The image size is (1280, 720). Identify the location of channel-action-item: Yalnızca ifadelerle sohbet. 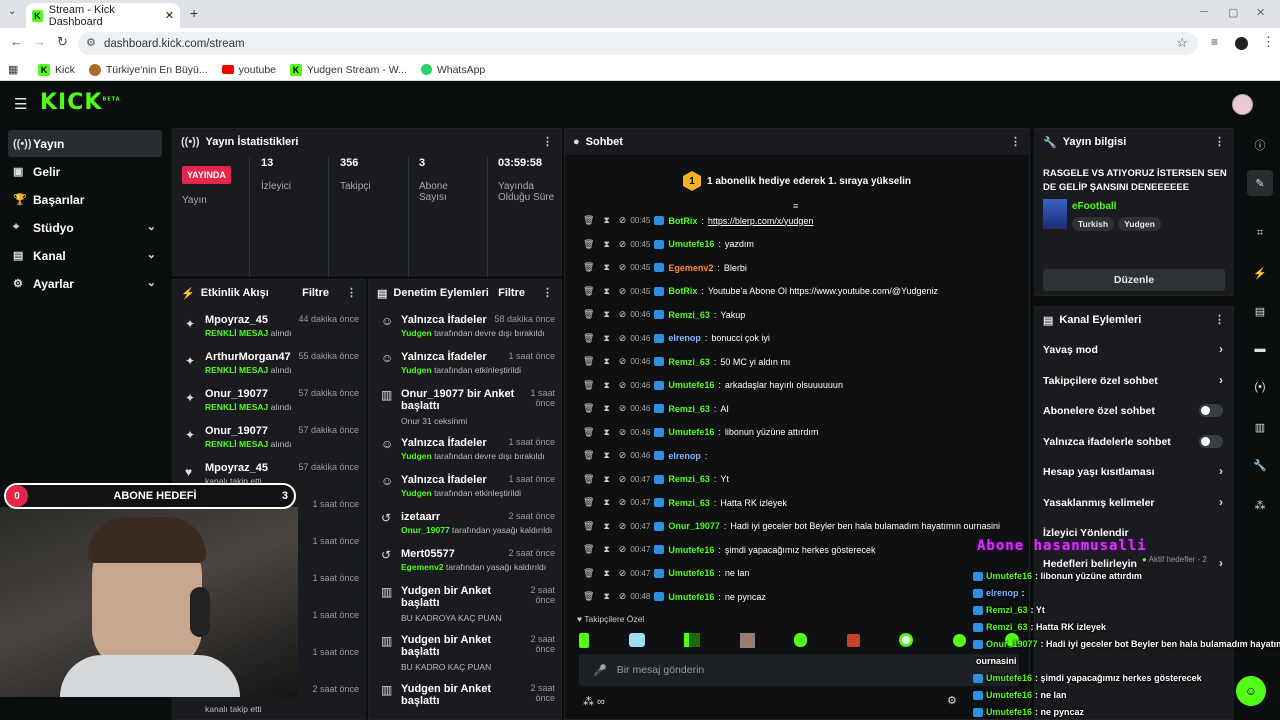
(1134, 442).